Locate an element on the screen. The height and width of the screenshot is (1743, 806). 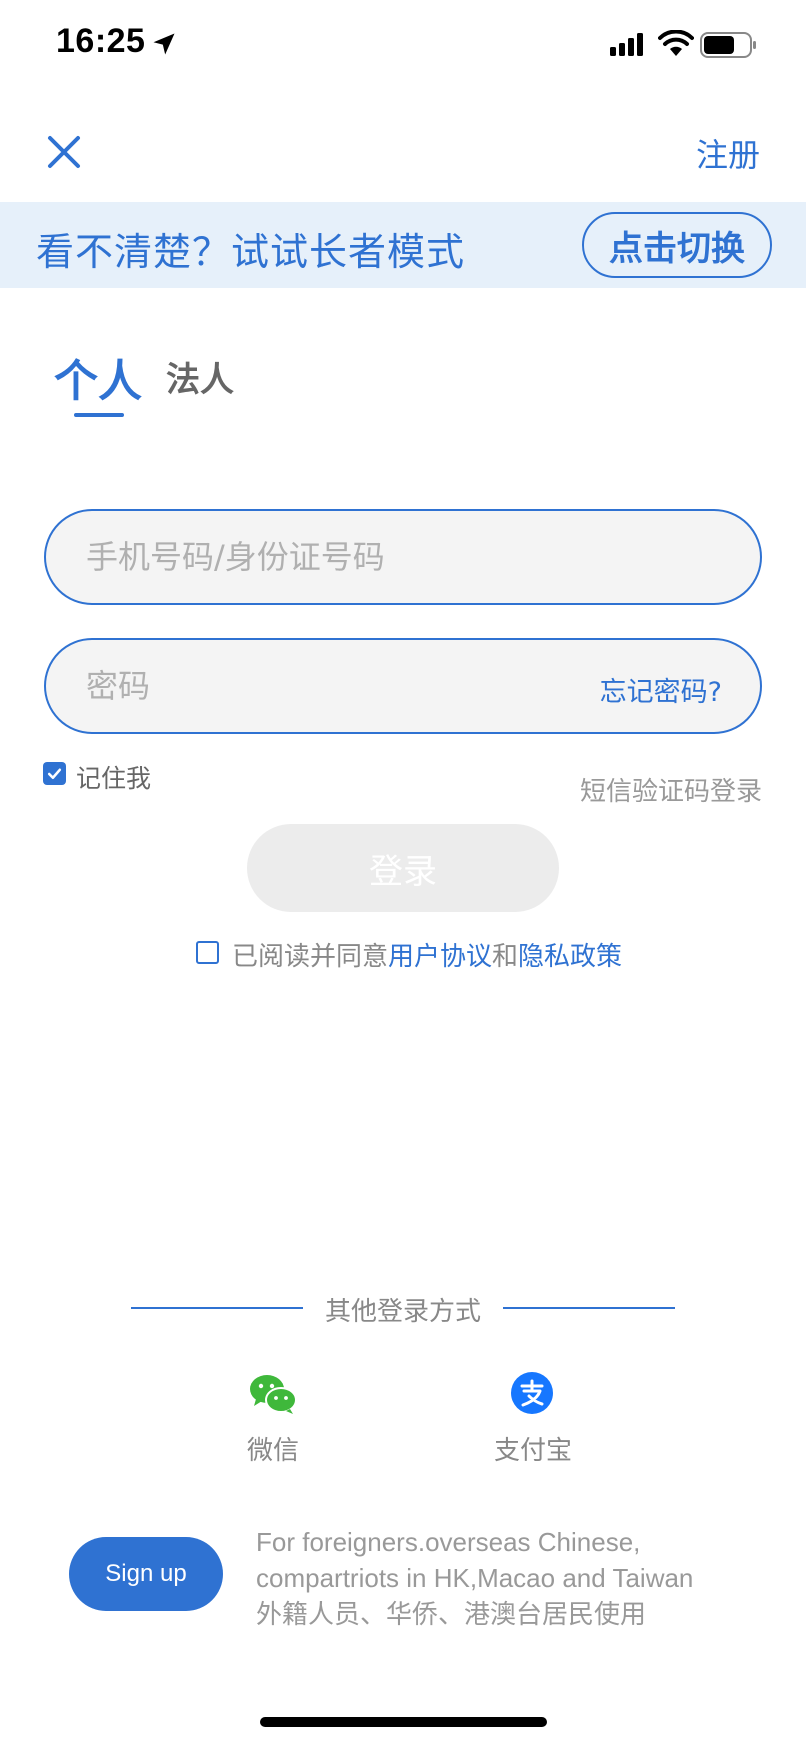
remember-me-label: 记住我 is located at coordinates (113, 777).